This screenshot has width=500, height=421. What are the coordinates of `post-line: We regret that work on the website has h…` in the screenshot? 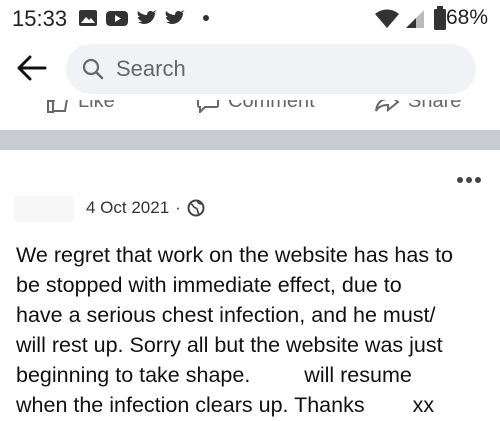 It's located at (235, 255).